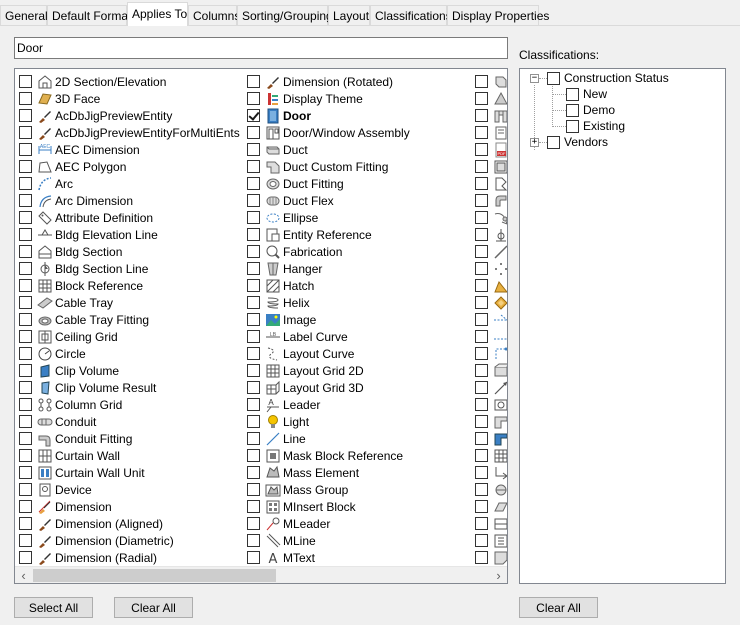 This screenshot has height=625, width=740. I want to click on scroll-right-icon: ›, so click(498, 575).